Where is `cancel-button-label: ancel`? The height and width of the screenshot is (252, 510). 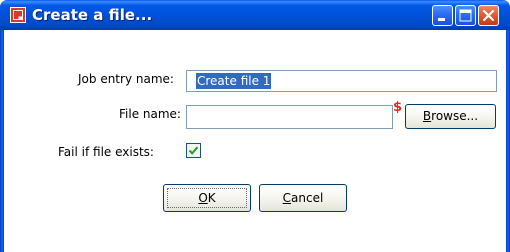
cancel-button-label: ancel is located at coordinates (307, 198).